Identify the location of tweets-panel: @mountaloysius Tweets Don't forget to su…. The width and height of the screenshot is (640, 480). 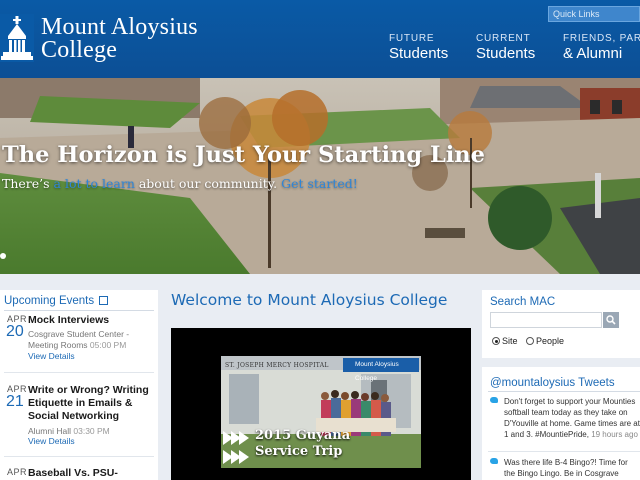
(561, 423).